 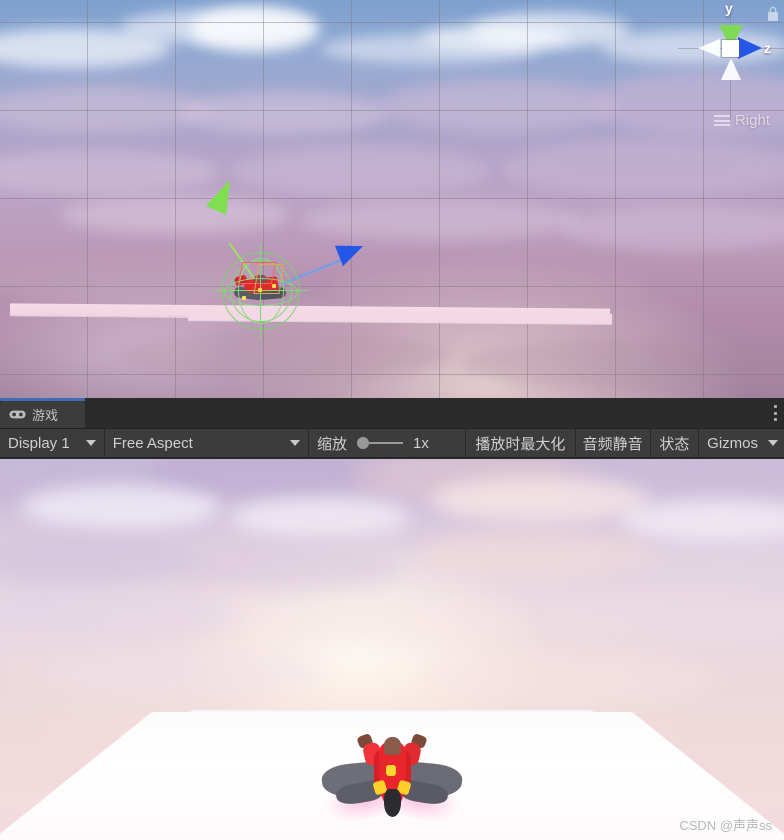 What do you see at coordinates (421, 443) in the screenshot?
I see `zoom-value: 1x` at bounding box center [421, 443].